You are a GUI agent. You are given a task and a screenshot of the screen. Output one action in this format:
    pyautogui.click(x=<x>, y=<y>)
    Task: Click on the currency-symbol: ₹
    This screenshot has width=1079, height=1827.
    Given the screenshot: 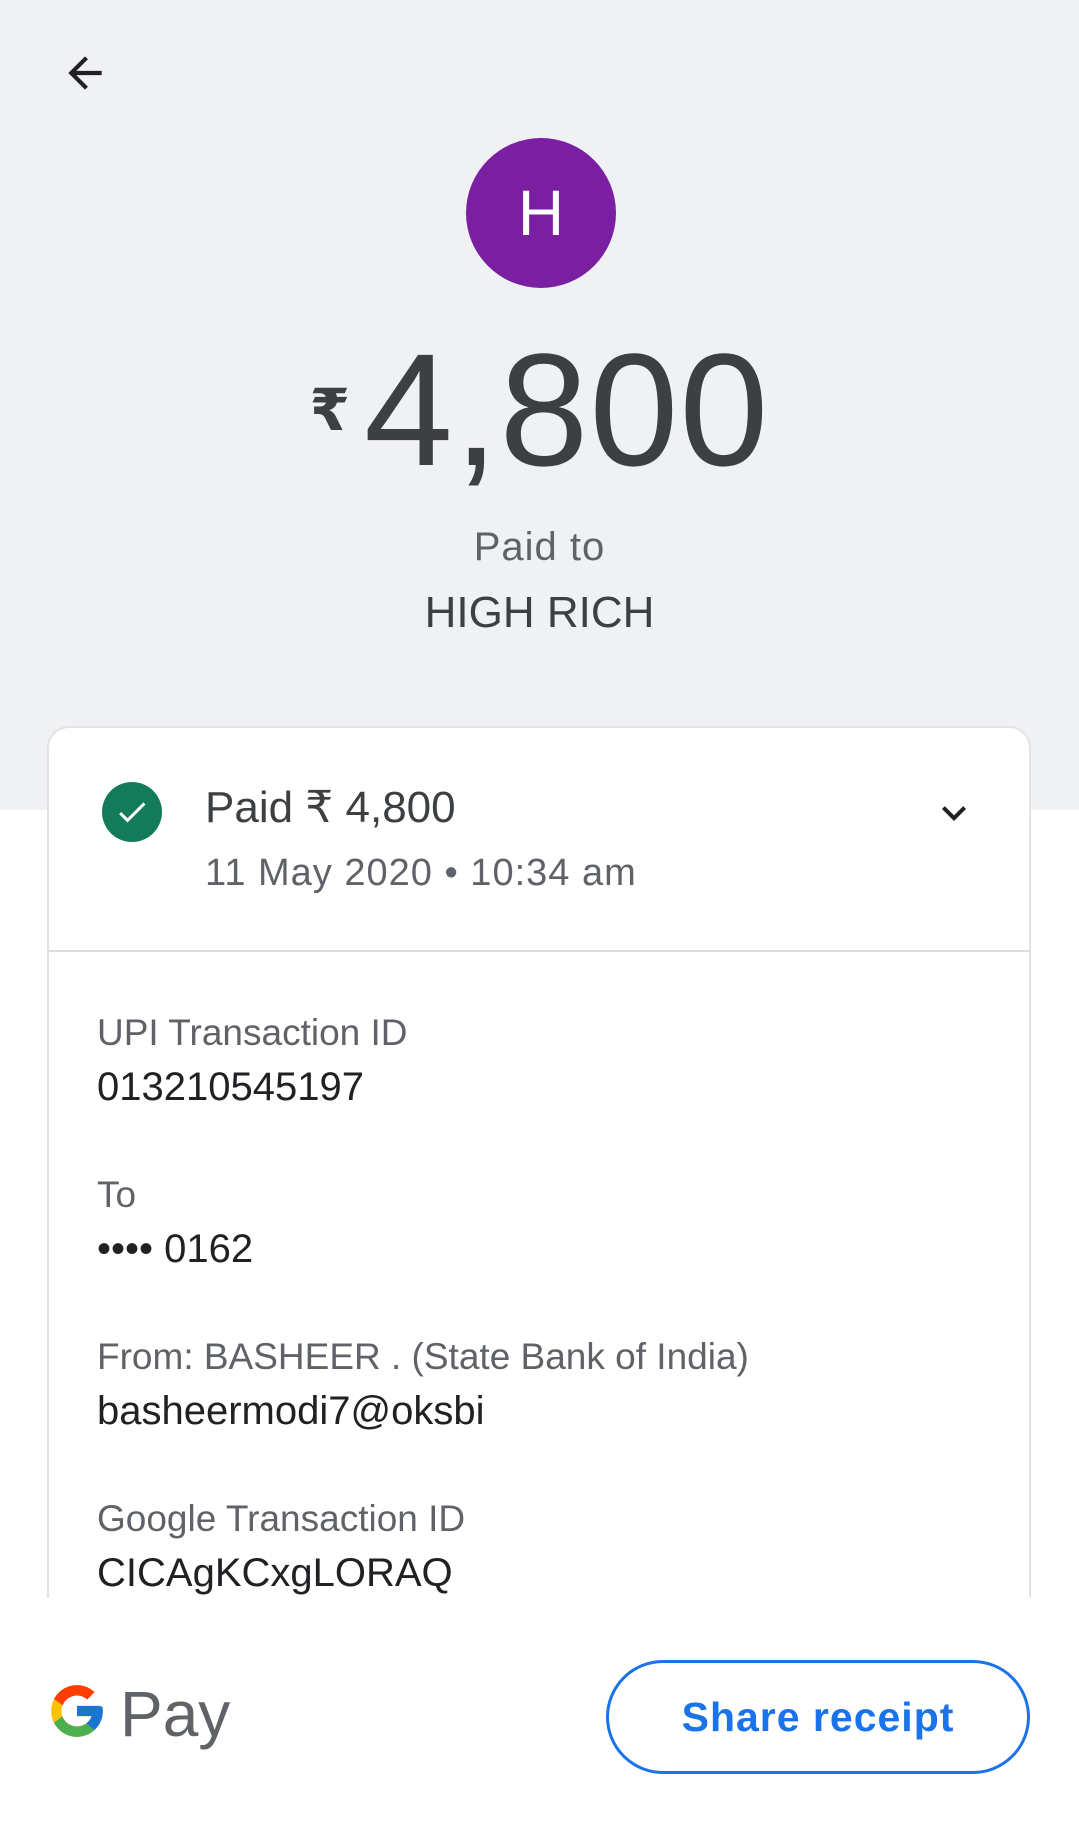 What is the action you would take?
    pyautogui.click(x=329, y=410)
    